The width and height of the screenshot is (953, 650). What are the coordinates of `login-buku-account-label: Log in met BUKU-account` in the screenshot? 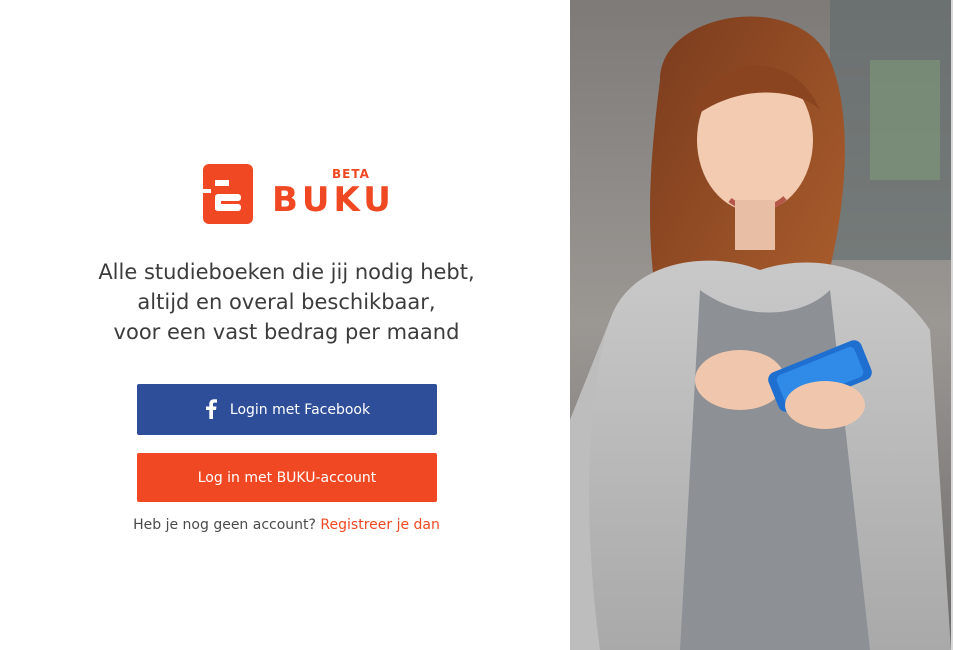 It's located at (287, 477).